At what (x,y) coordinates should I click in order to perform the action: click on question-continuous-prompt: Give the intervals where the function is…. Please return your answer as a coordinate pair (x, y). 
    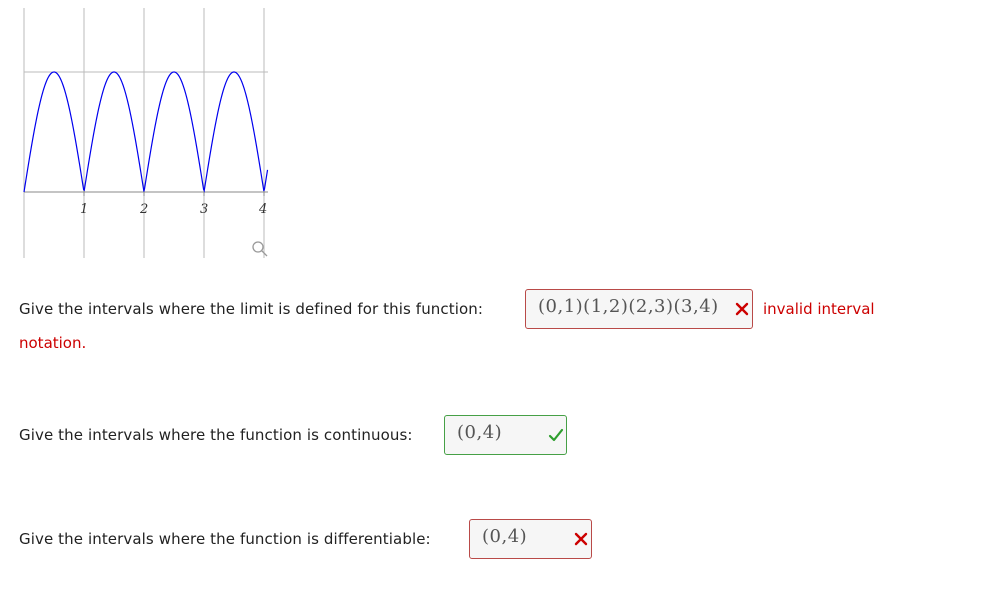
    Looking at the image, I should click on (216, 435).